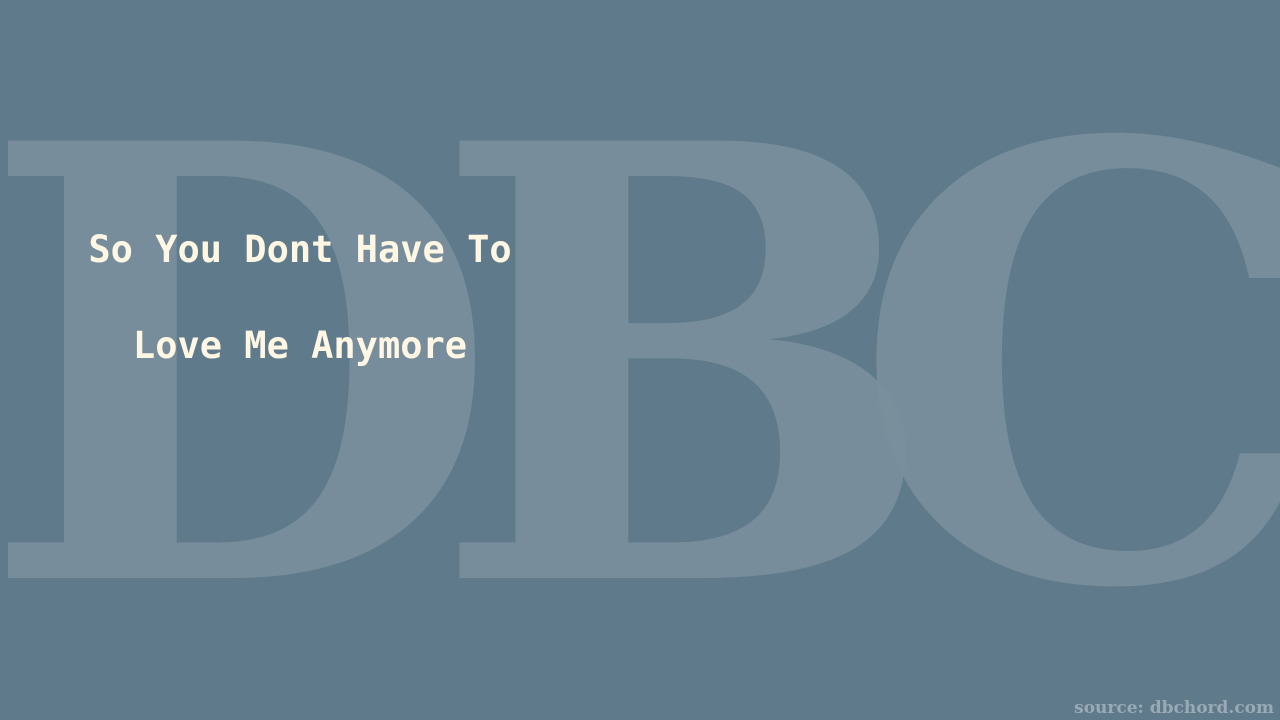 Image resolution: width=1280 pixels, height=720 pixels. Describe the element at coordinates (1174, 708) in the screenshot. I see `source-credit: source: dbchord.com` at that location.